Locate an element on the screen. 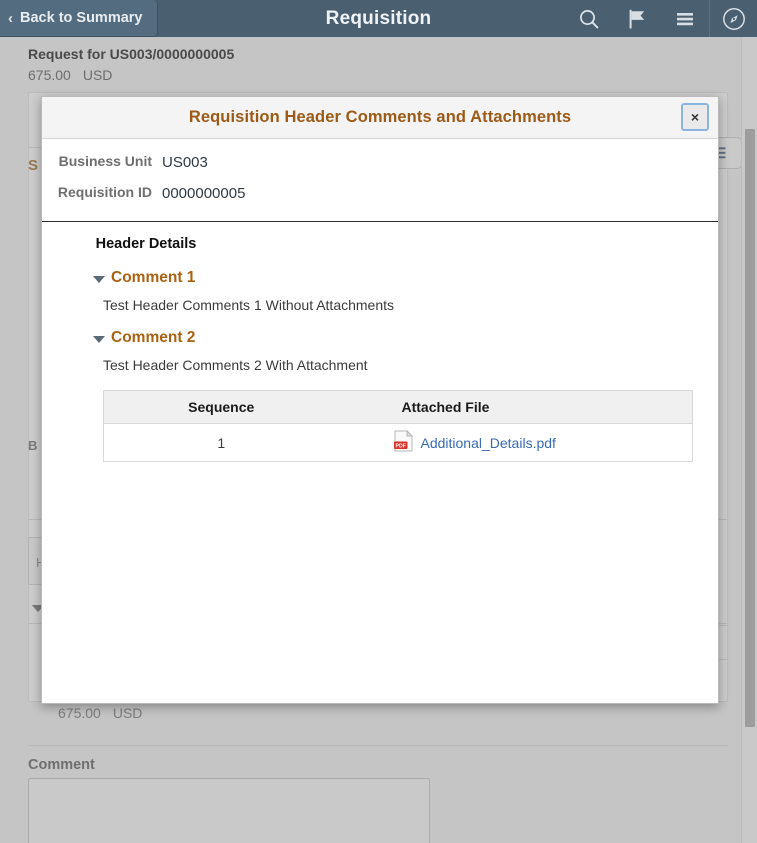 Image resolution: width=757 pixels, height=843 pixels. back-to-summary-button: ‹ Back to Summary is located at coordinates (79, 18).